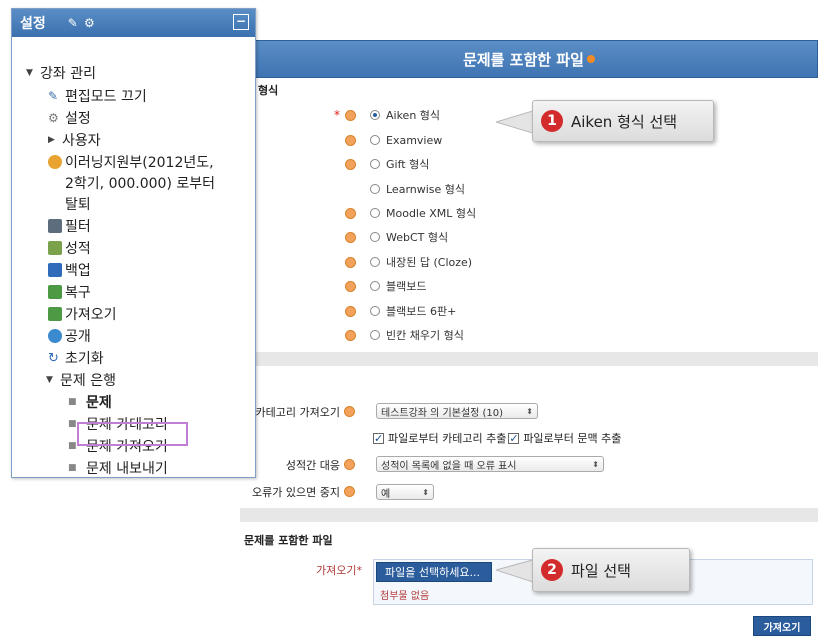  Describe the element at coordinates (241, 22) in the screenshot. I see `collapse-icon: −` at that location.